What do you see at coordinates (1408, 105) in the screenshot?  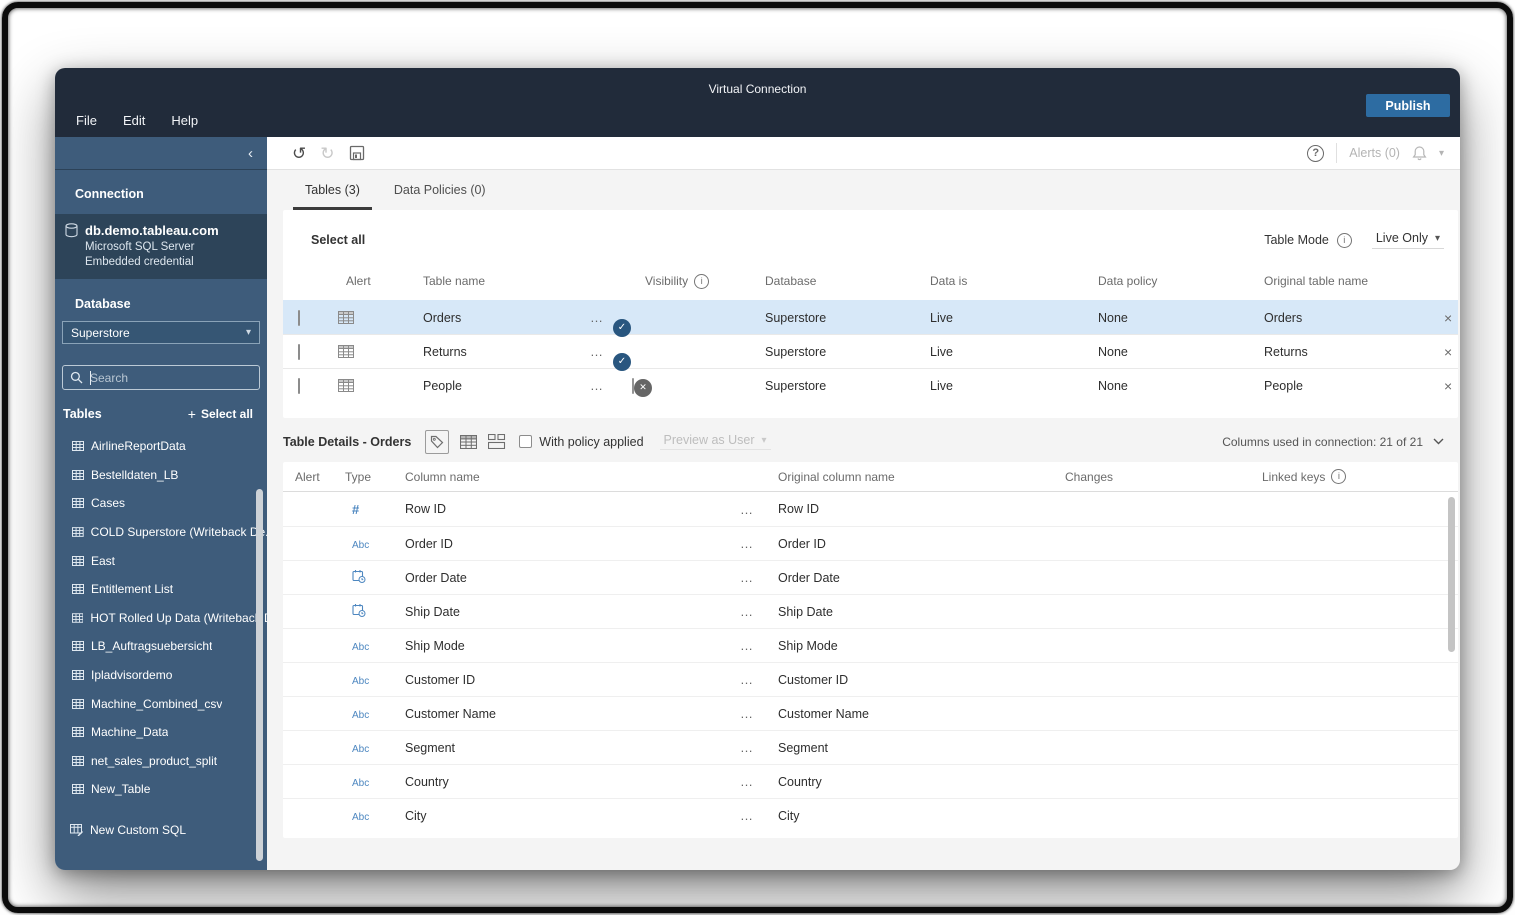 I see `publish-button: Publish` at bounding box center [1408, 105].